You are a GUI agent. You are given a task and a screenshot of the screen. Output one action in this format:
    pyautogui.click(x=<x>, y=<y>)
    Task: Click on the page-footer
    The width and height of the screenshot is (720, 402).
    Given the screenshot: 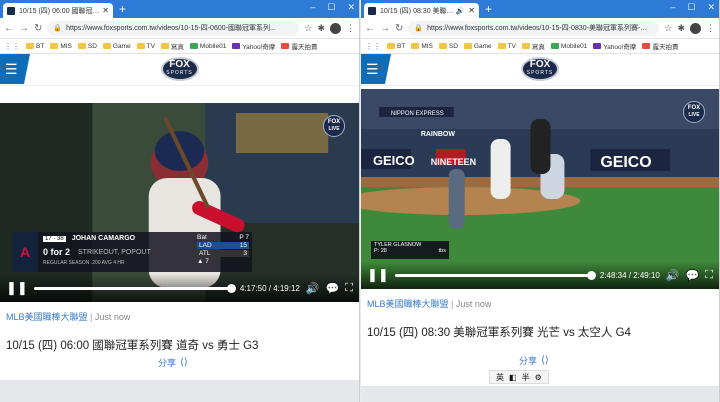 What is the action you would take?
    pyautogui.click(x=540, y=394)
    